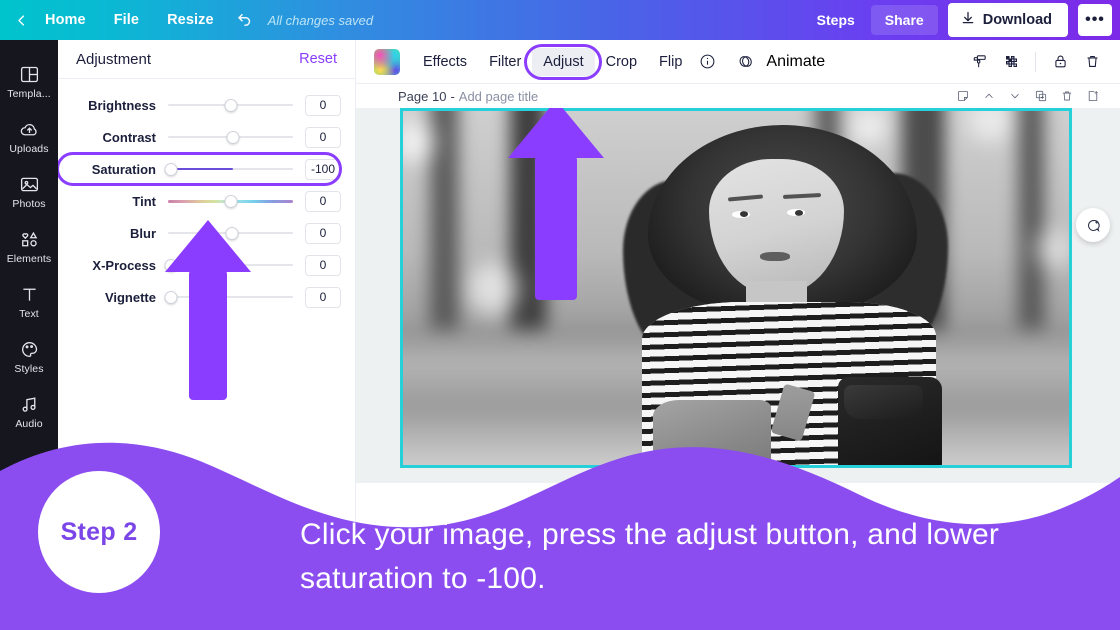  What do you see at coordinates (904, 20) in the screenshot?
I see `share-button: Share` at bounding box center [904, 20].